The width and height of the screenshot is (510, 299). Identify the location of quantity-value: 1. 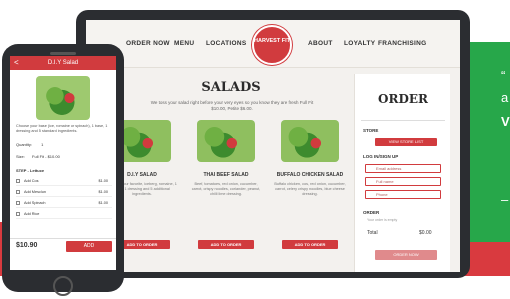
(42, 144).